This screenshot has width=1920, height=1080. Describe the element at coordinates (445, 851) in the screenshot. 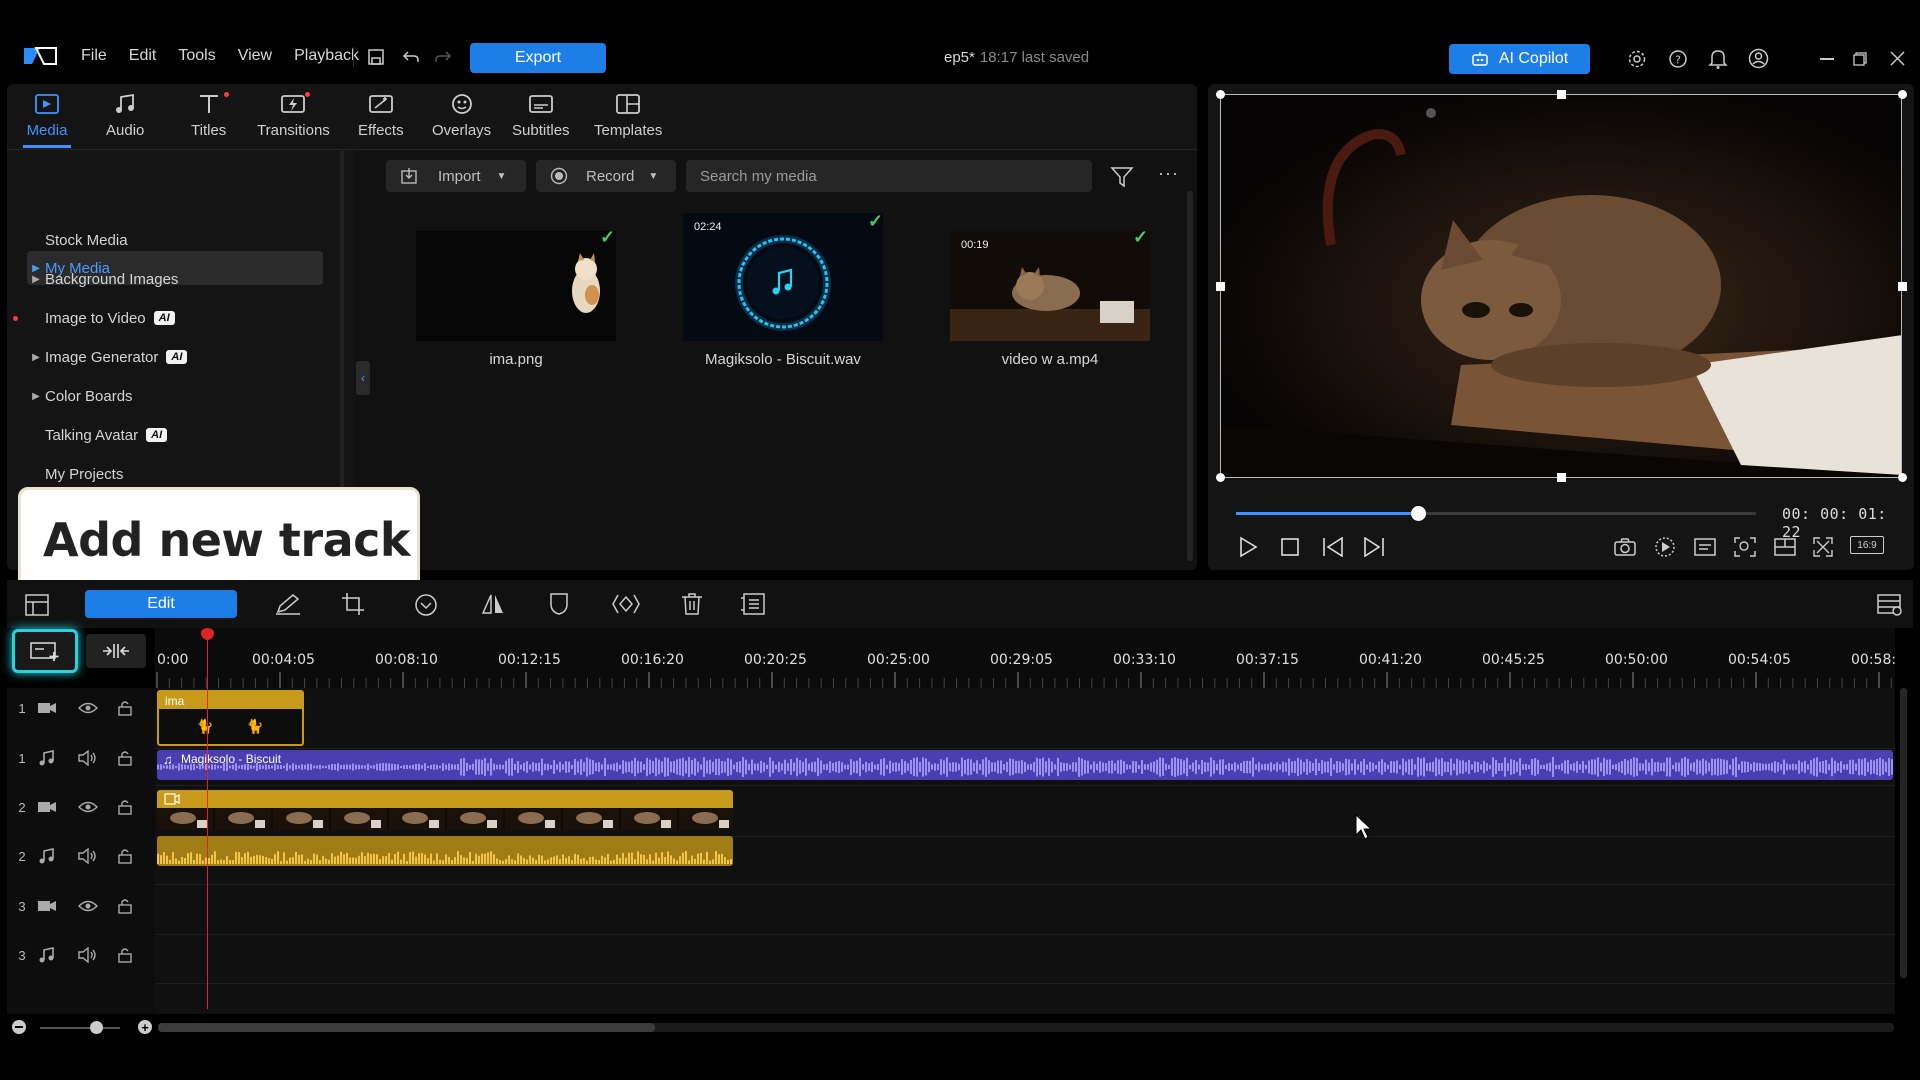

I see `timeline-clip-video-audio` at that location.